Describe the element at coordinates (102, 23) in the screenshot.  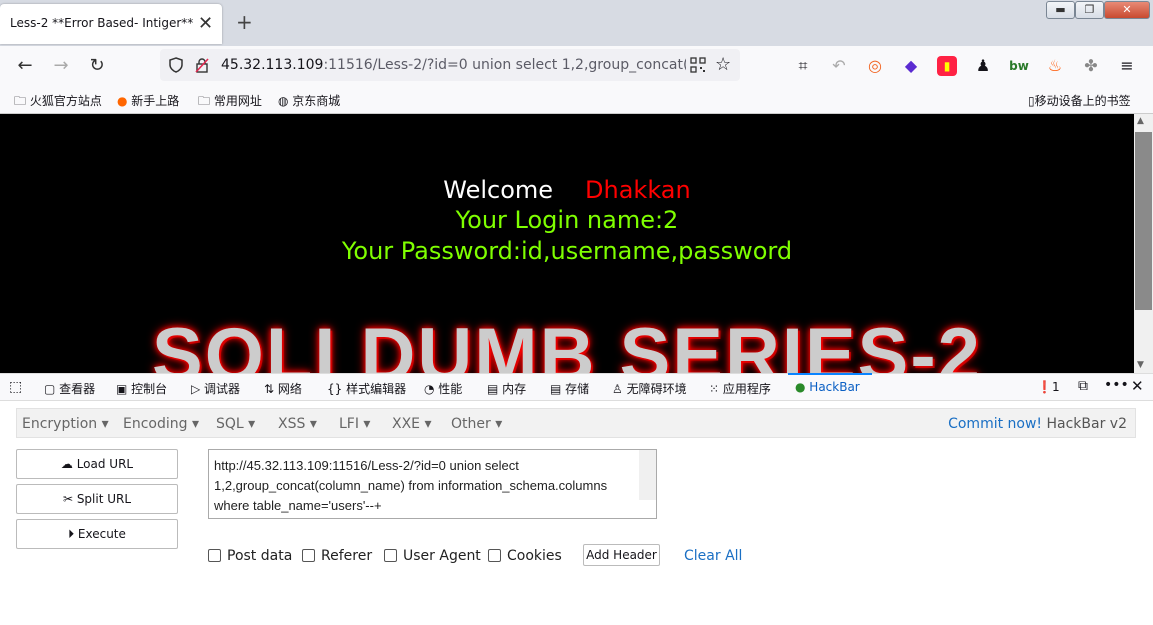
I see `tab-title: Less-2 **Error Based- Intiger**` at that location.